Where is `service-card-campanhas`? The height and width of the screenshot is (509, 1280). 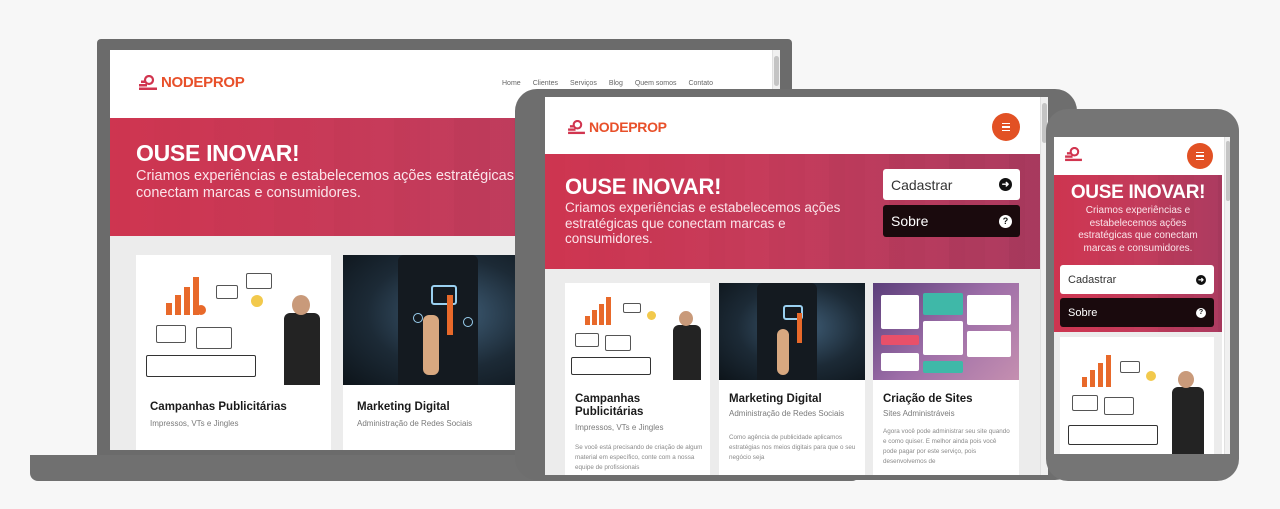
service-card-campanhas is located at coordinates (1137, 395).